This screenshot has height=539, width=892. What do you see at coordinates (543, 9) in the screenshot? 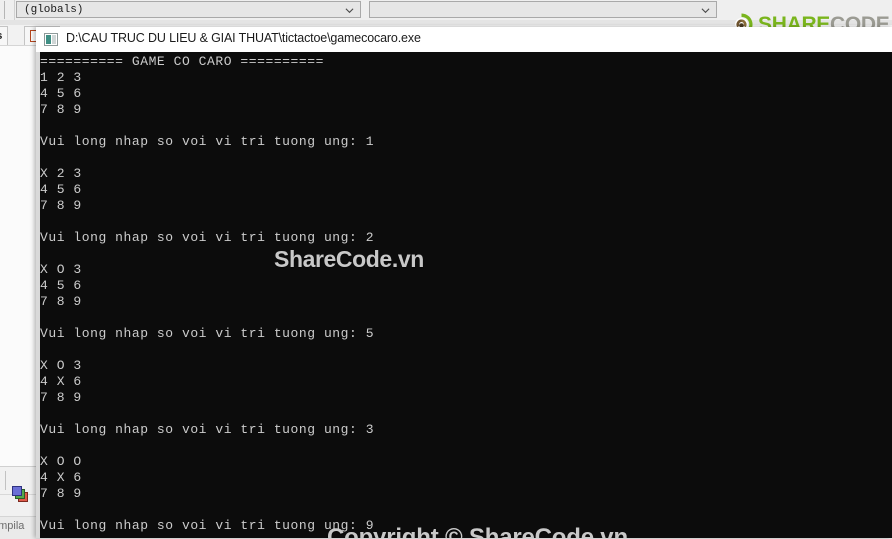
I see `members-dropdown` at bounding box center [543, 9].